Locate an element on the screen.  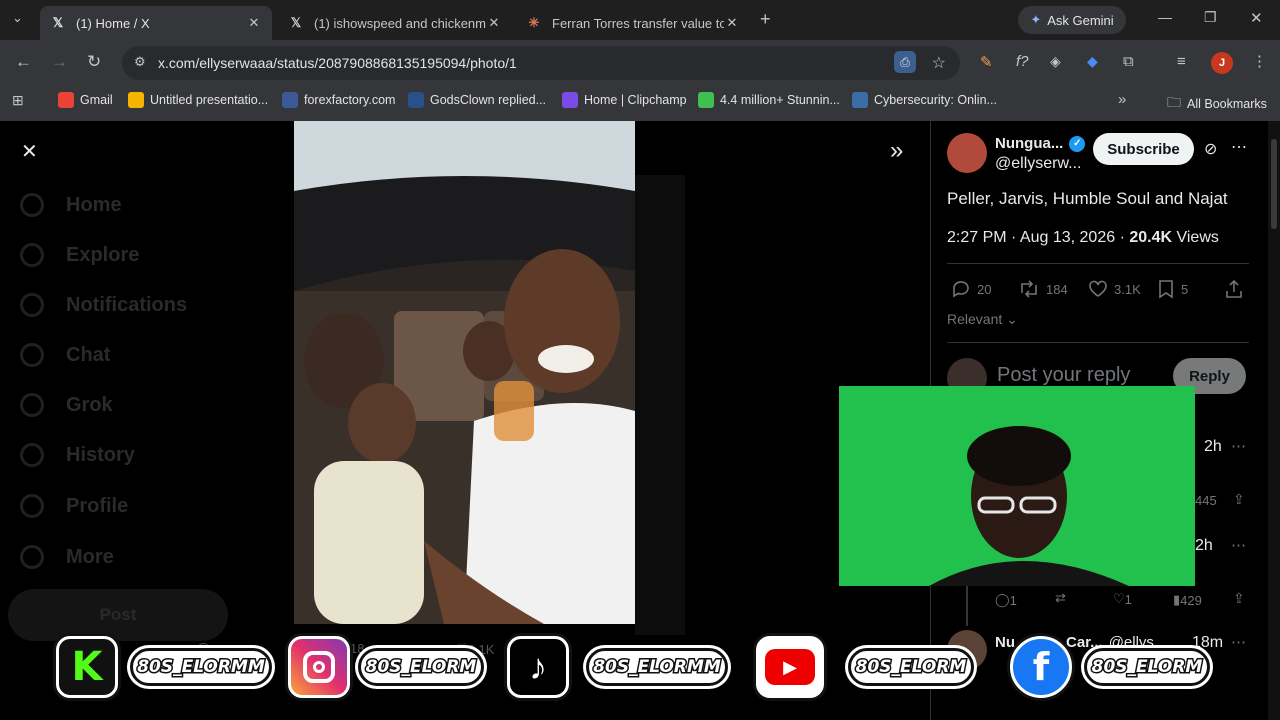
gemini-icon: ✦ is located at coordinates (1036, 19).